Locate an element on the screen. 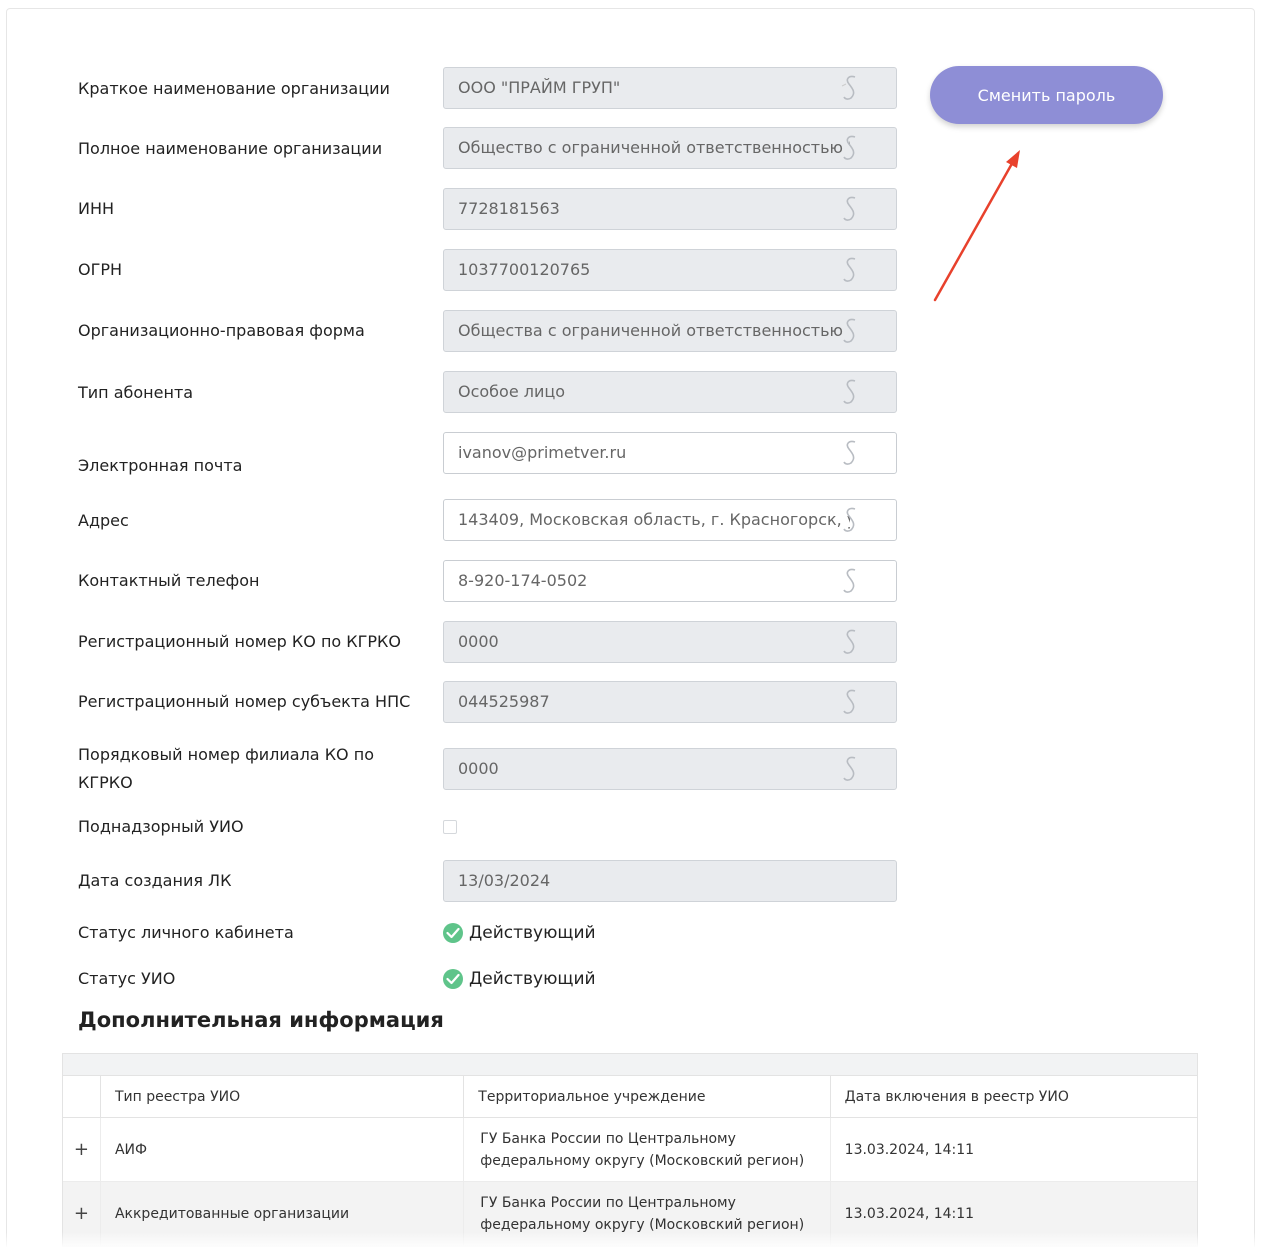  uio-status: Действующий is located at coordinates (519, 979).